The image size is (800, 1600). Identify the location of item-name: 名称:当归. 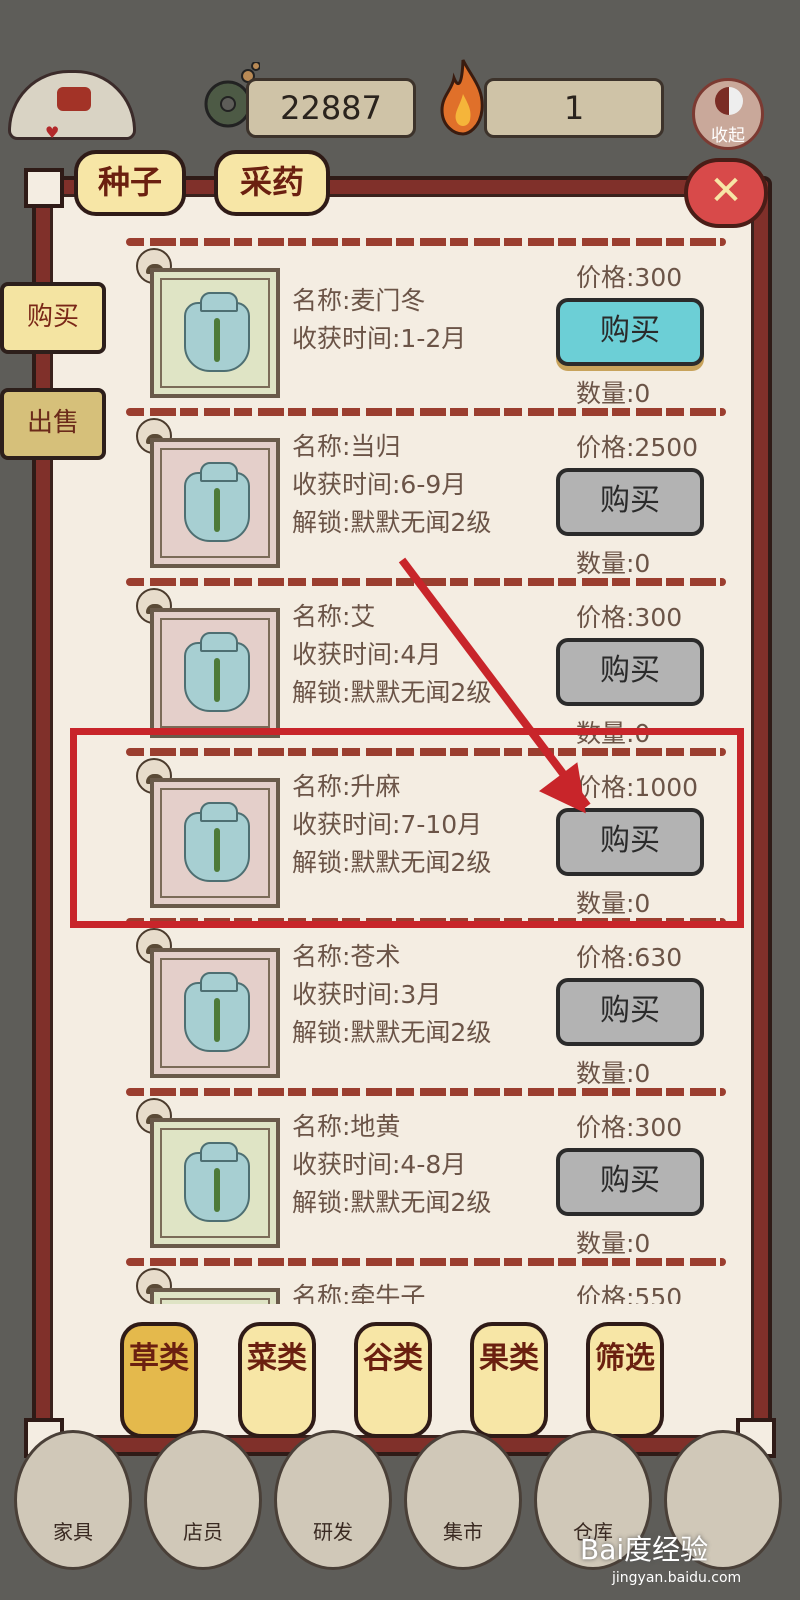
(346, 446).